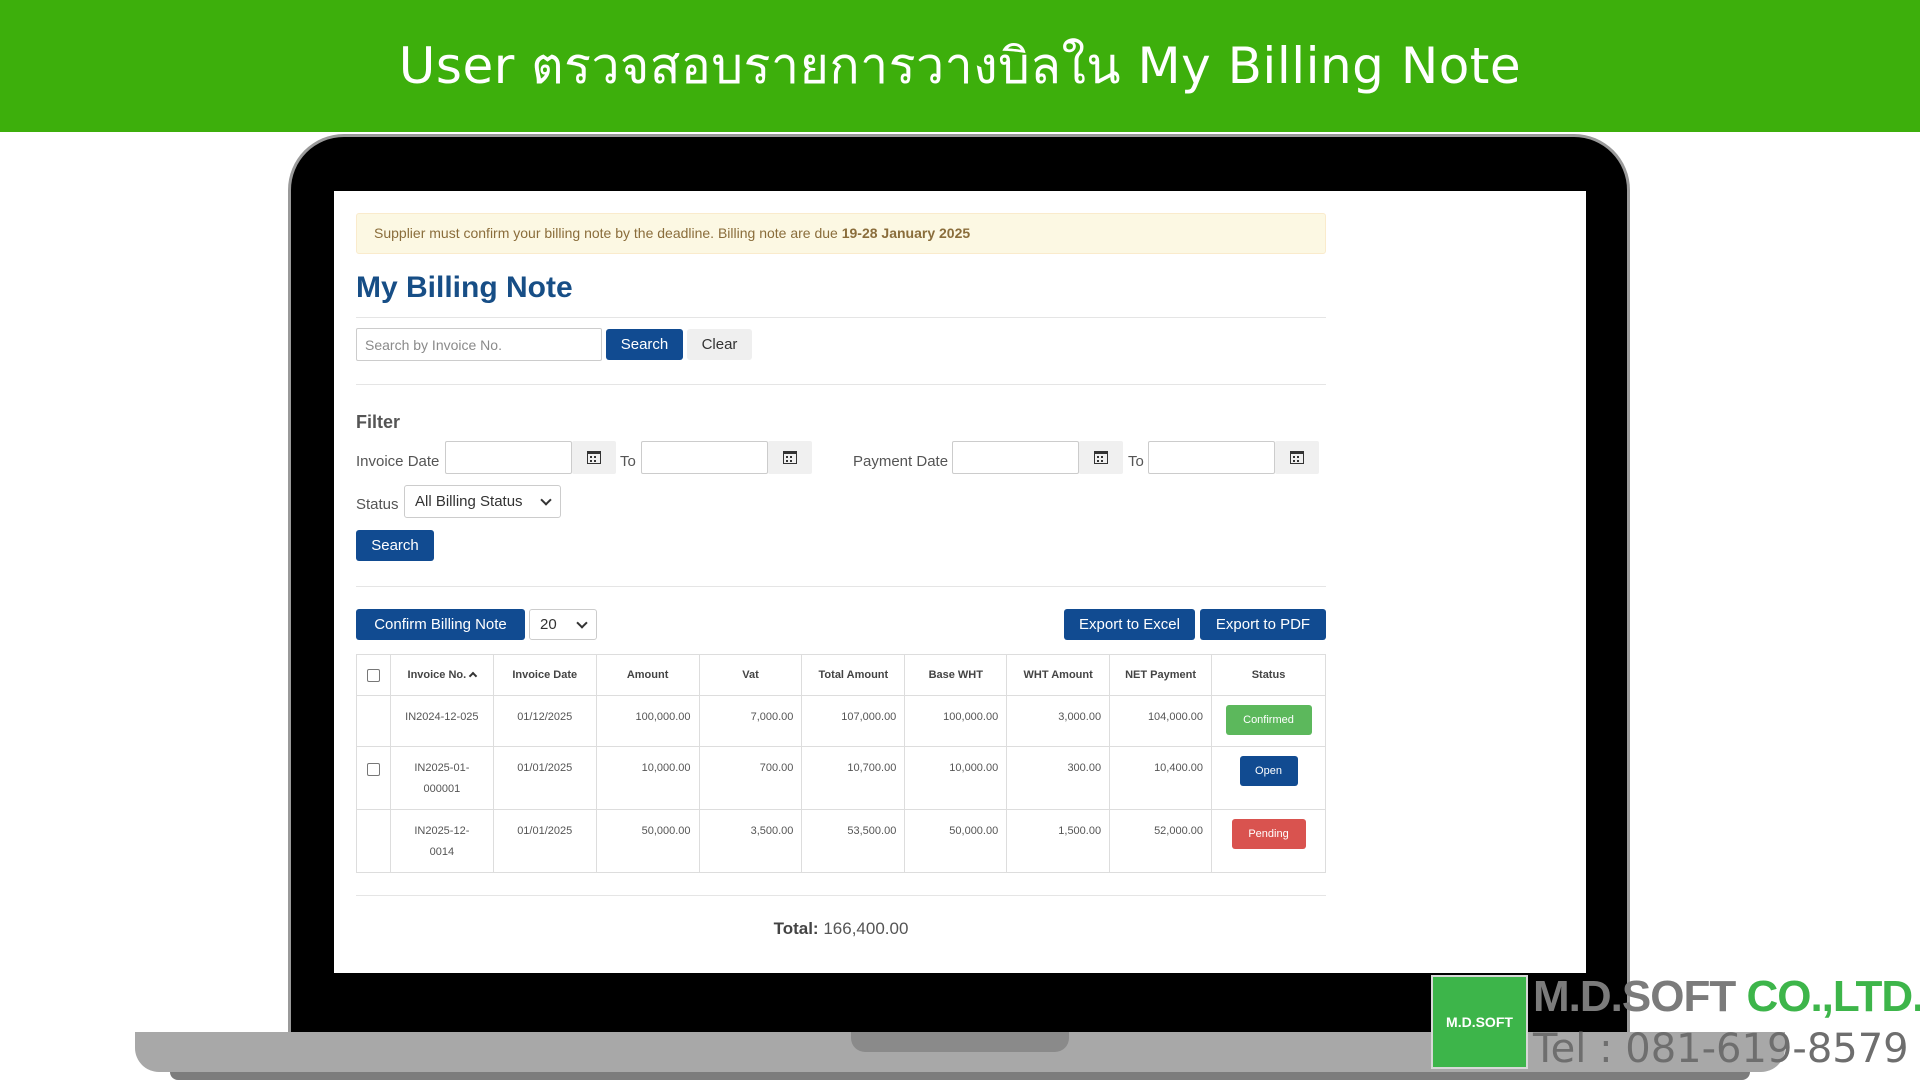 The height and width of the screenshot is (1080, 1920). I want to click on amount-cell: 50,000.00, so click(647, 841).